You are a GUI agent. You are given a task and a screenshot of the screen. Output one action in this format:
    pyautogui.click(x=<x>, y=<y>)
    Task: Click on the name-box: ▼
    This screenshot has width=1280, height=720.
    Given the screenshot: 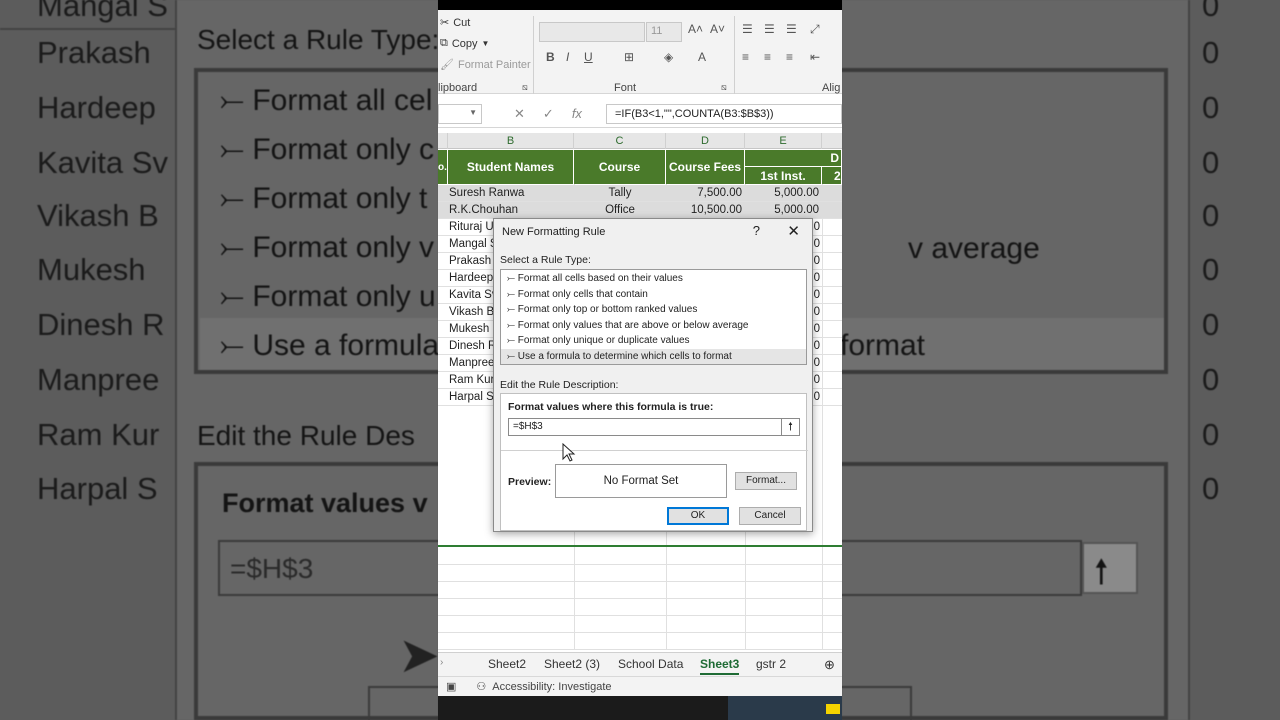 What is the action you would take?
    pyautogui.click(x=460, y=114)
    